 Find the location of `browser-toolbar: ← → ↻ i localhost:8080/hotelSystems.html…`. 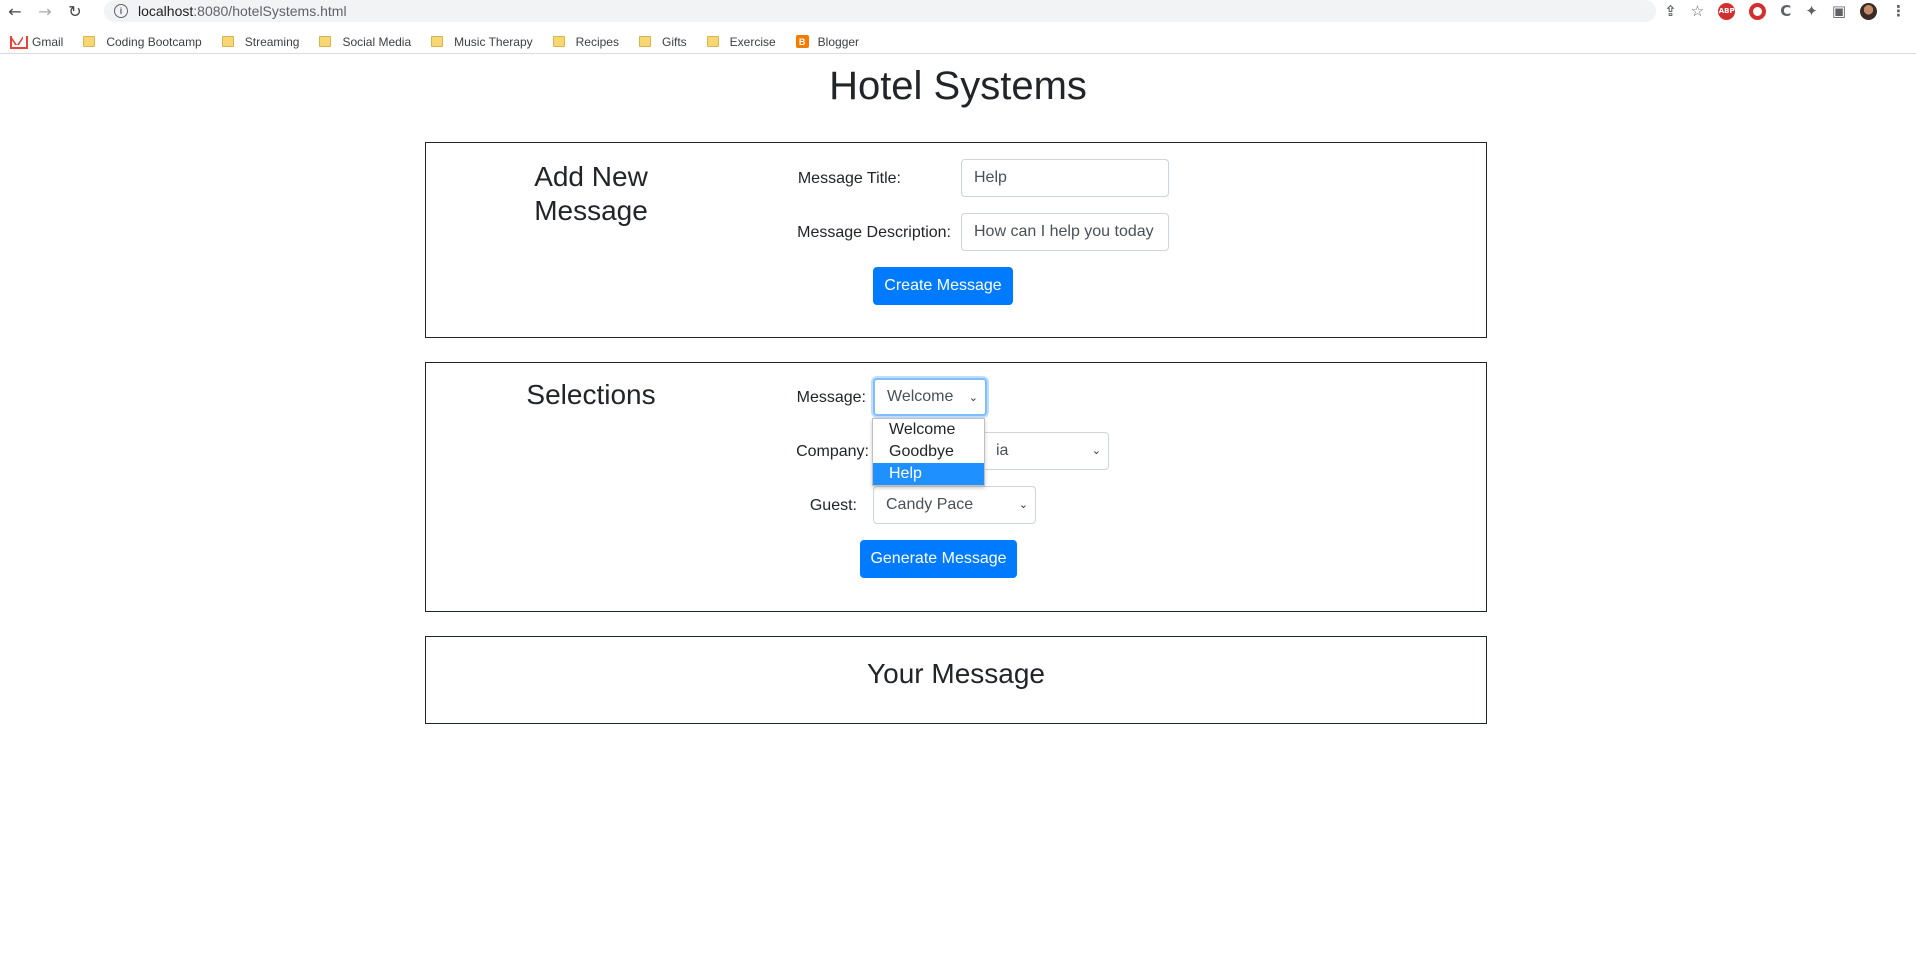

browser-toolbar: ← → ↻ i localhost:8080/hotelSystems.html… is located at coordinates (958, 11).